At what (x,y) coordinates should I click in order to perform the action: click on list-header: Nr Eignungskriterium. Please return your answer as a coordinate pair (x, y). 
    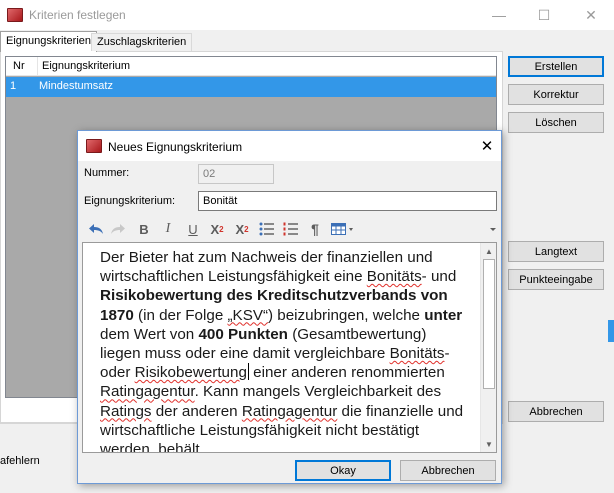
    Looking at the image, I should click on (251, 66).